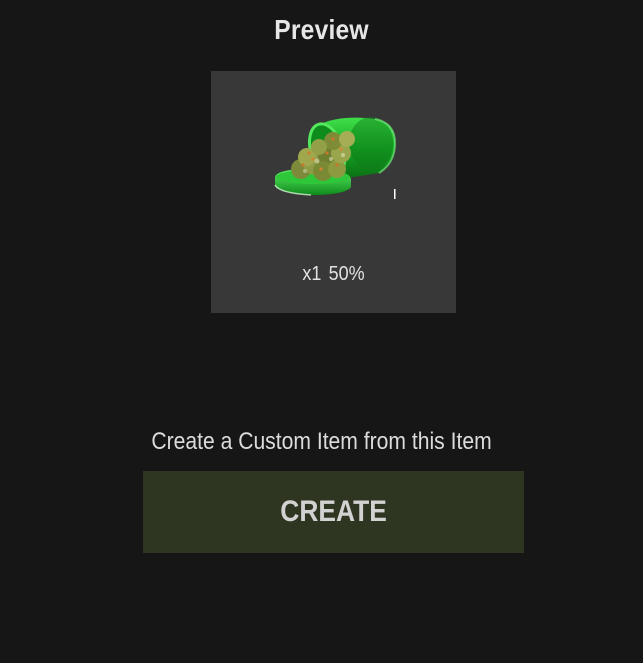  I want to click on weed-jar-icon, so click(335, 158).